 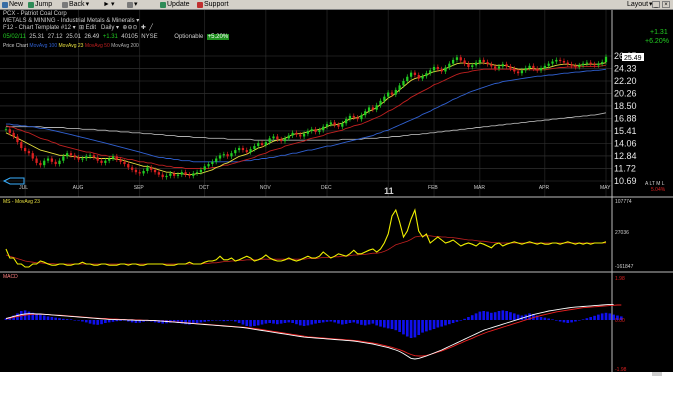 What do you see at coordinates (605, 188) in the screenshot?
I see `x-tick-label: MAY` at bounding box center [605, 188].